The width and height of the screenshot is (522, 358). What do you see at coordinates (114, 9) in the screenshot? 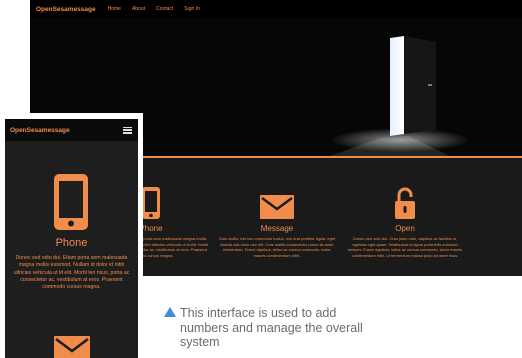
I see `nav-link-home: Home` at bounding box center [114, 9].